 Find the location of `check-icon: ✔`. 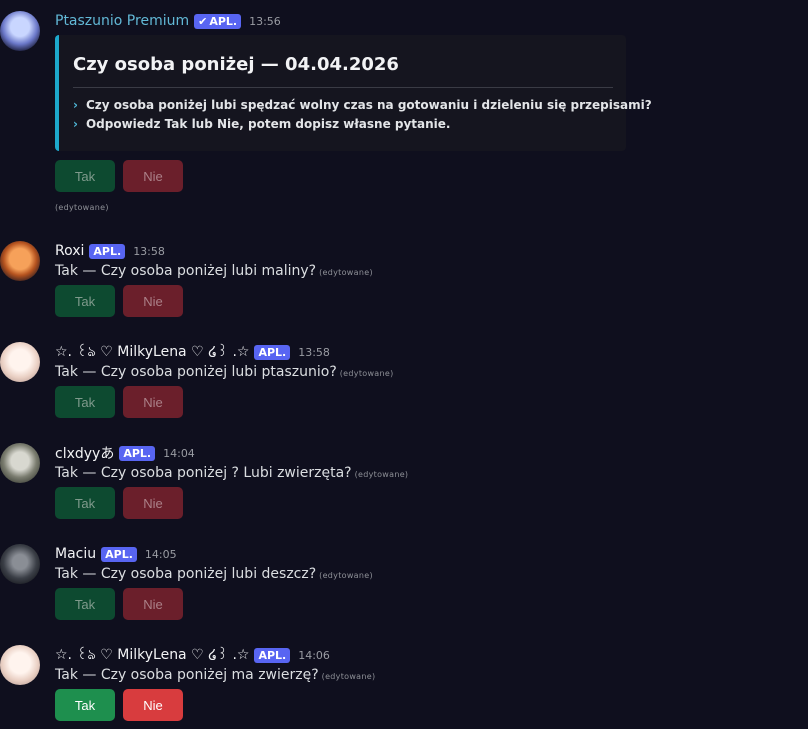

check-icon: ✔ is located at coordinates (203, 21).